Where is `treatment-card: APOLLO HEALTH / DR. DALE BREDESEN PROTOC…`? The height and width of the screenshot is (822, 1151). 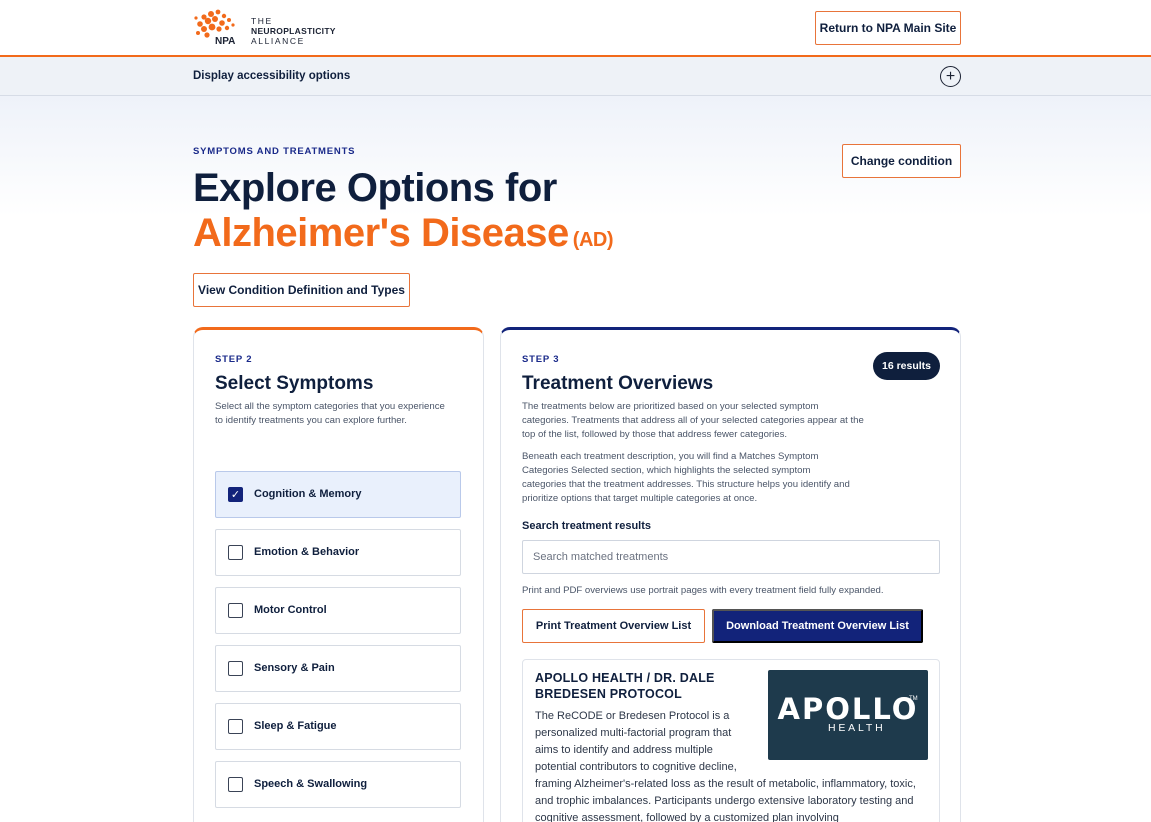
treatment-card: APOLLO HEALTH / DR. DALE BREDESEN PROTOC… is located at coordinates (731, 740).